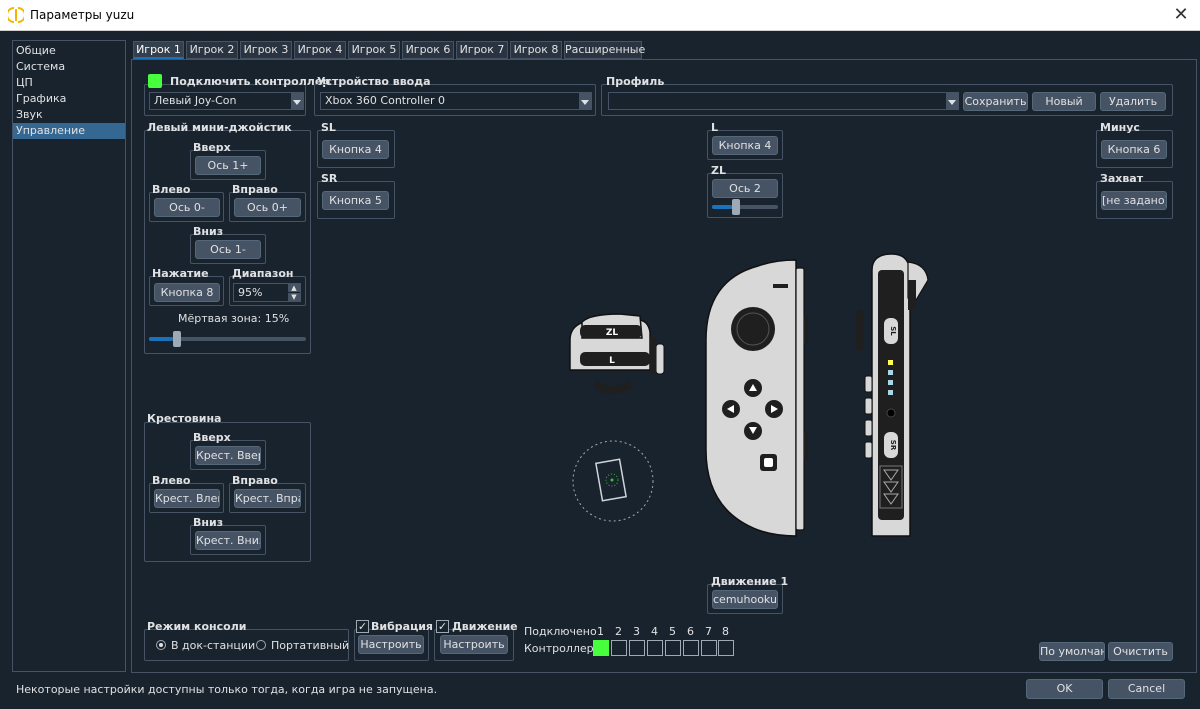 The image size is (1200, 709). Describe the element at coordinates (228, 165) in the screenshot. I see `stick-up-button: Ось 1+` at that location.